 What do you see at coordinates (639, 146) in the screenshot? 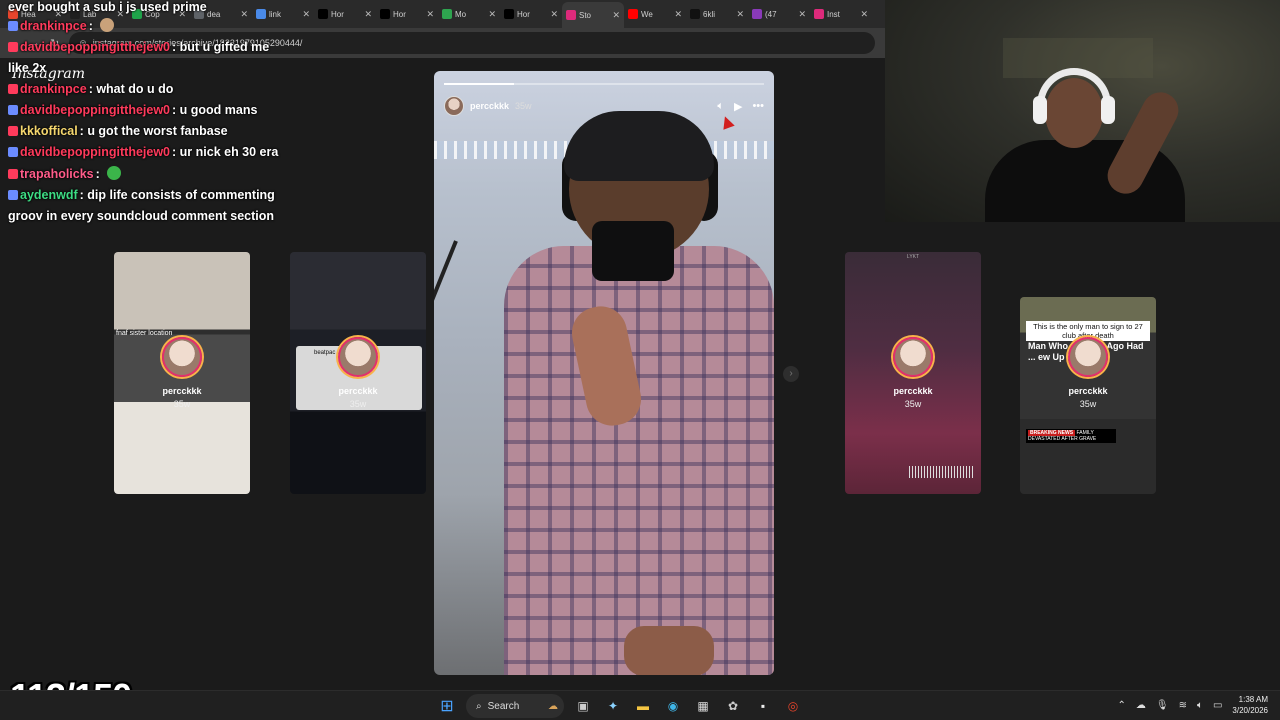
I see `story-subject-beanie` at bounding box center [639, 146].